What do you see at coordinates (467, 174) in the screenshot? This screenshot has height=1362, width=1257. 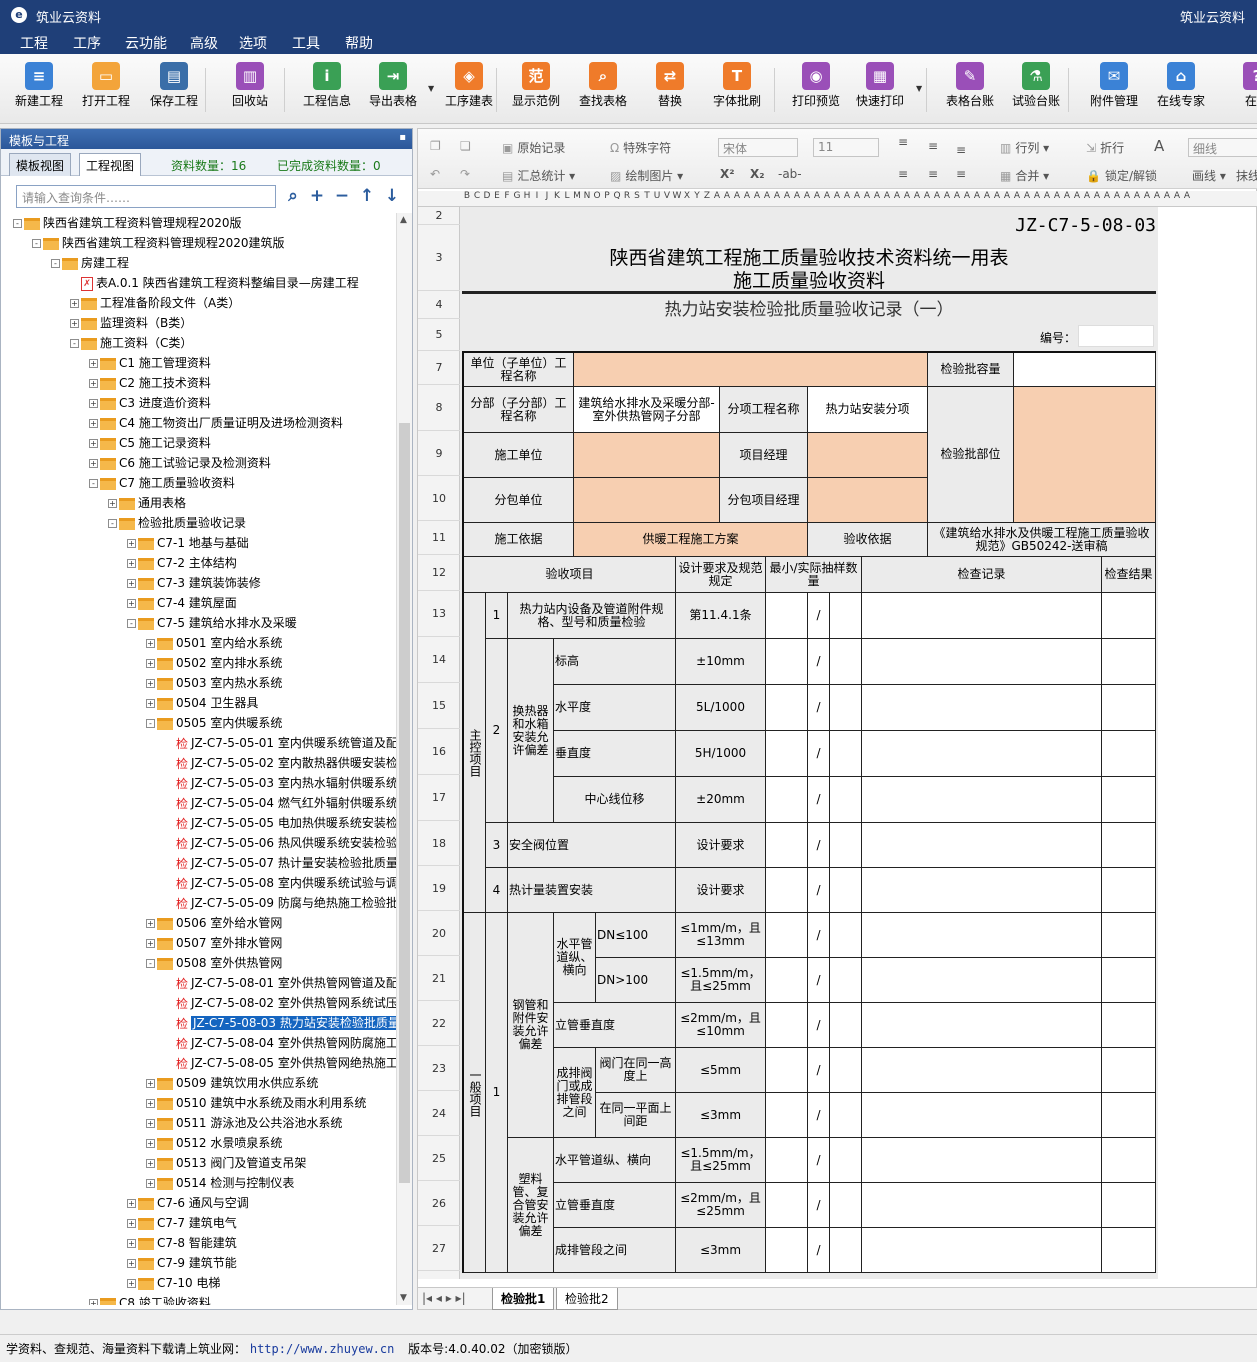 I see `redo-icon: ↷` at bounding box center [467, 174].